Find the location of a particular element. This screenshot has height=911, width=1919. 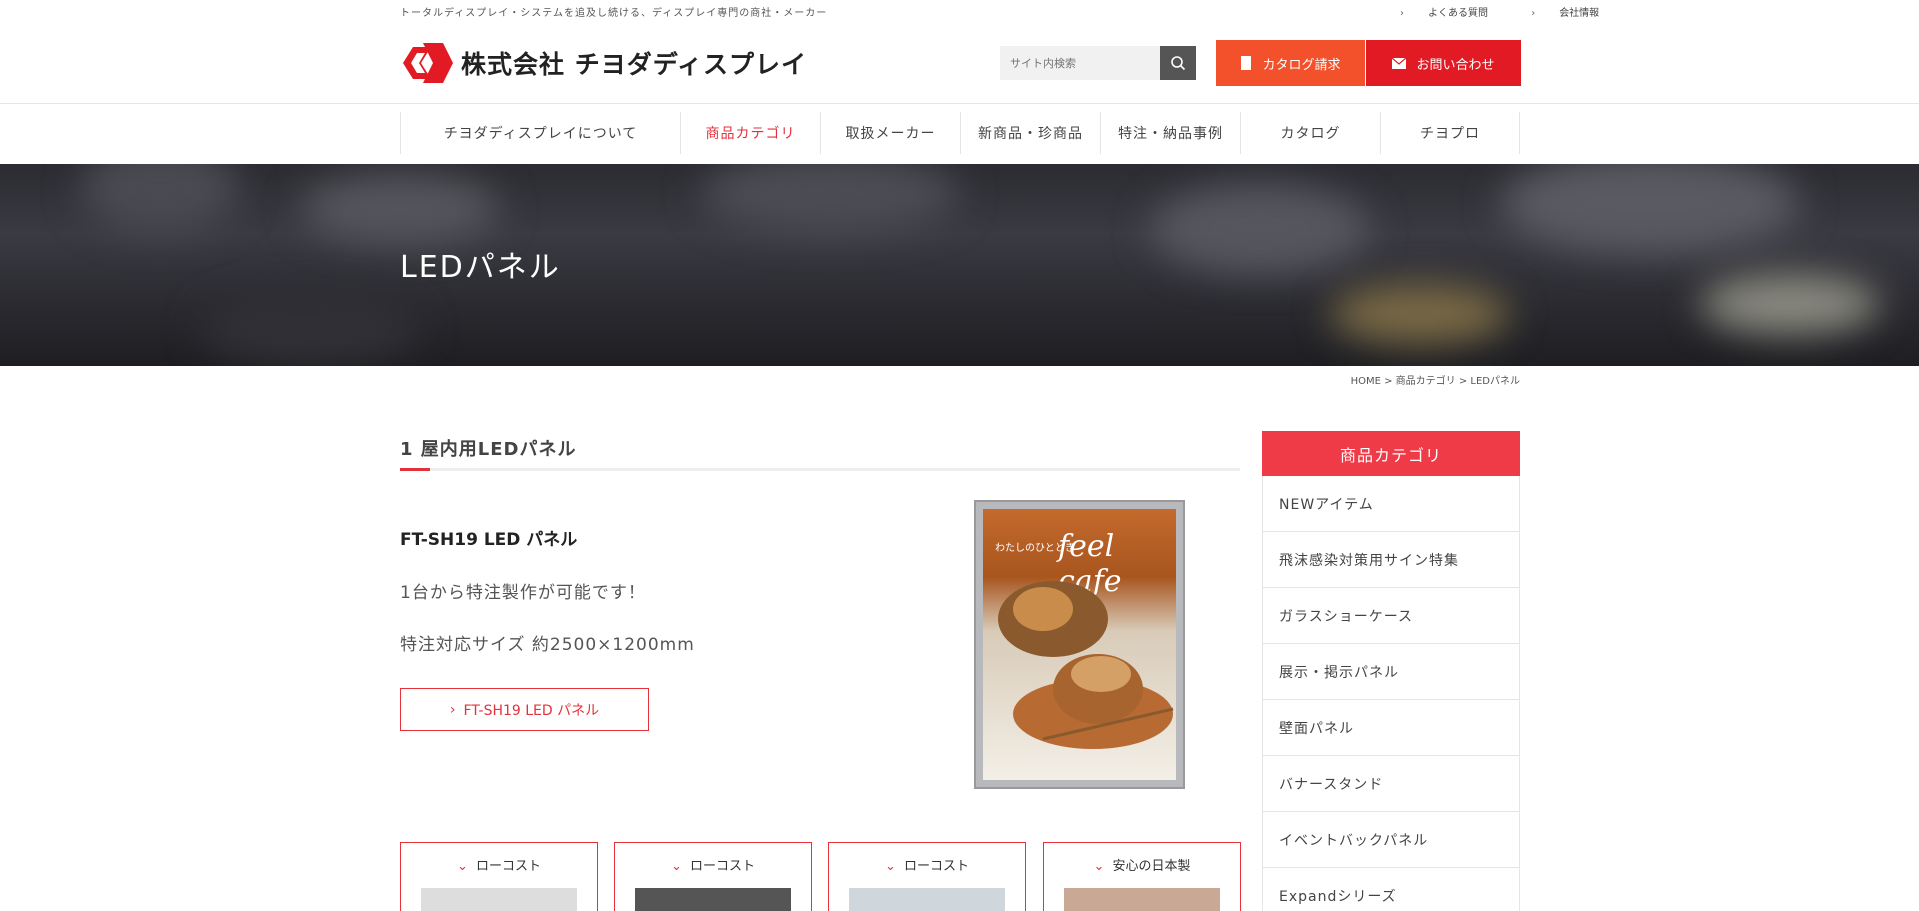

company-link-label: 会社情報 is located at coordinates (1579, 13).